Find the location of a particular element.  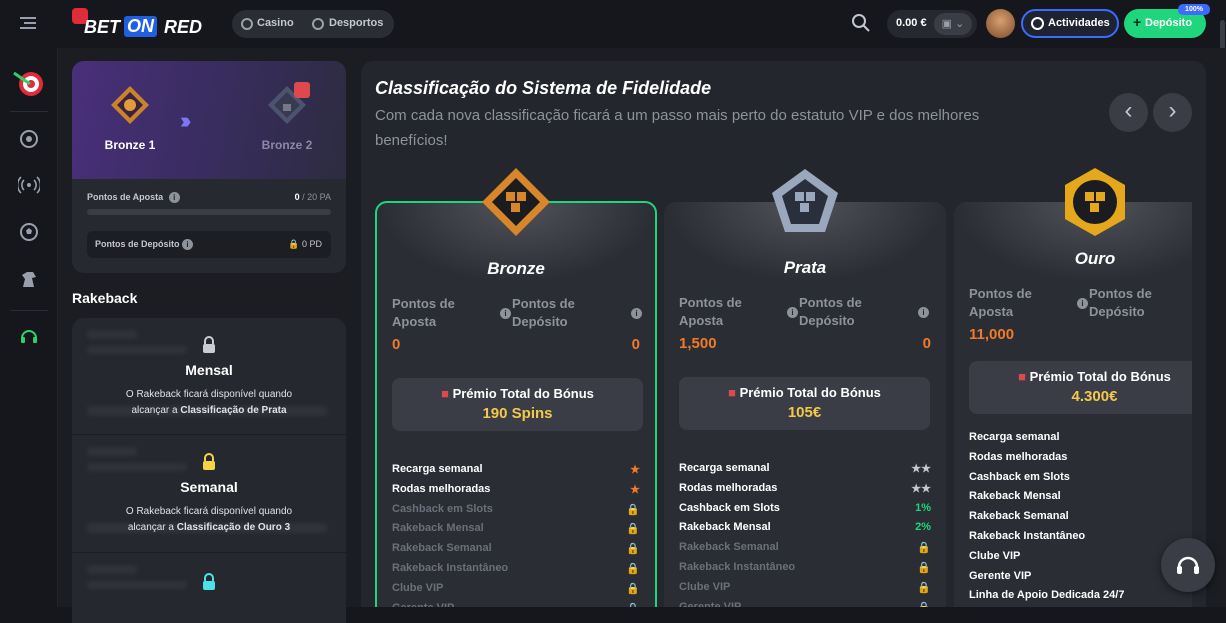

nav-casino: Casino is located at coordinates (275, 23).